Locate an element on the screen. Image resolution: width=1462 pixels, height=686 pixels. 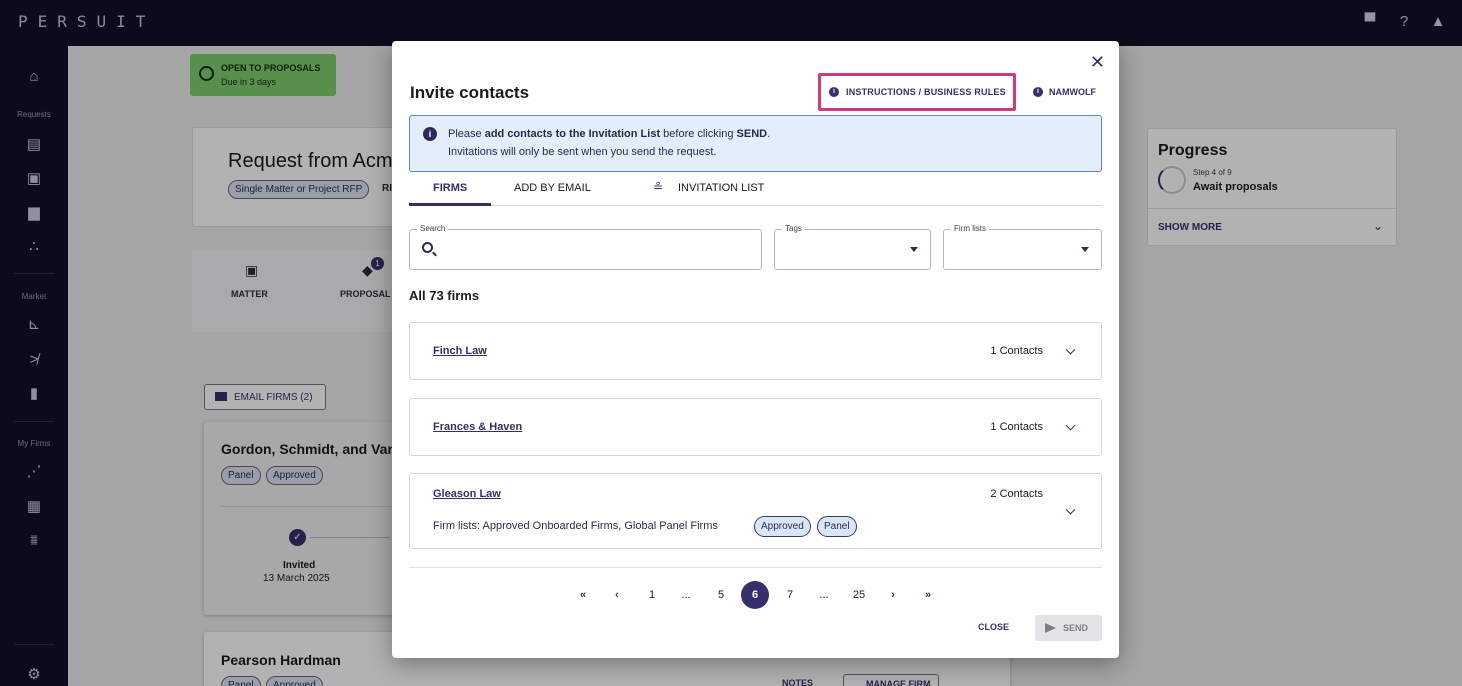
tag-chip-panel: Panel is located at coordinates (837, 526).